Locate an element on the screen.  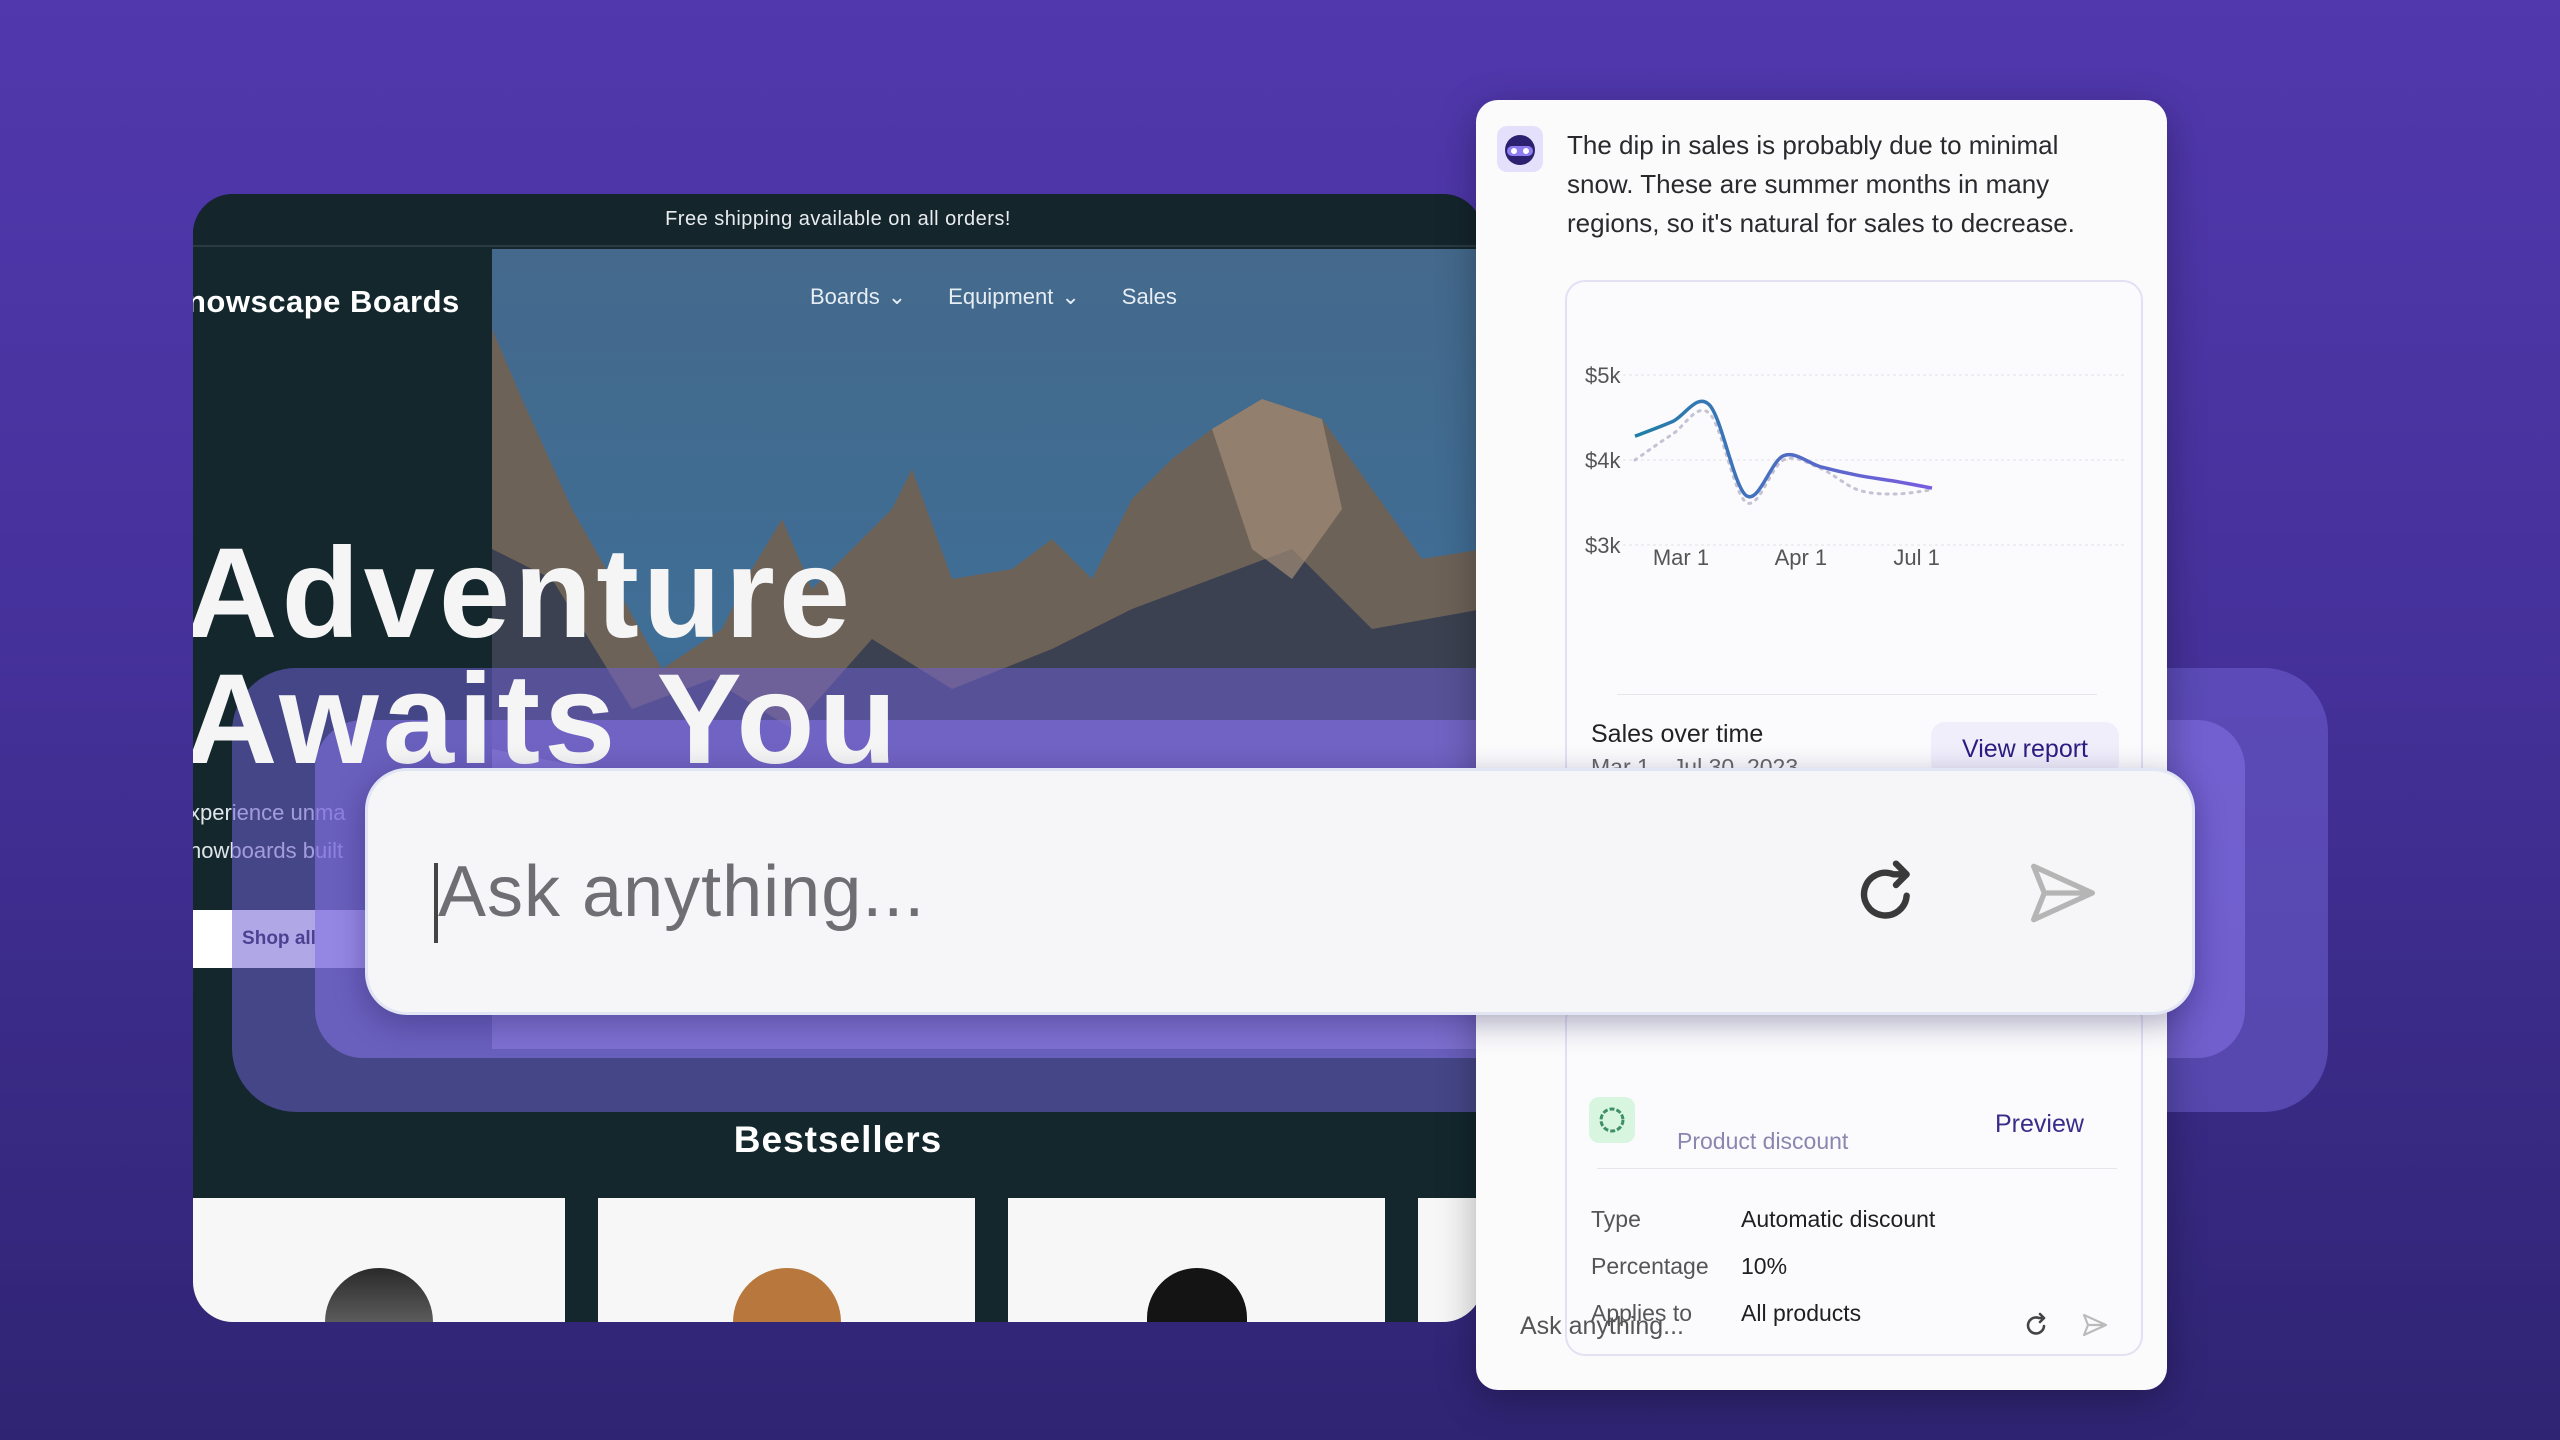
detail-value: All products is located at coordinates (1801, 1313).